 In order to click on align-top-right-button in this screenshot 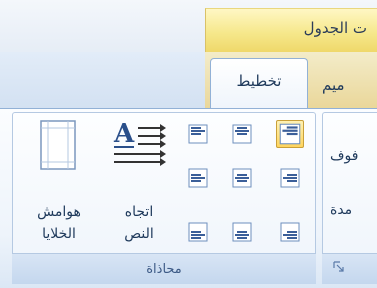, I will do `click(290, 134)`.